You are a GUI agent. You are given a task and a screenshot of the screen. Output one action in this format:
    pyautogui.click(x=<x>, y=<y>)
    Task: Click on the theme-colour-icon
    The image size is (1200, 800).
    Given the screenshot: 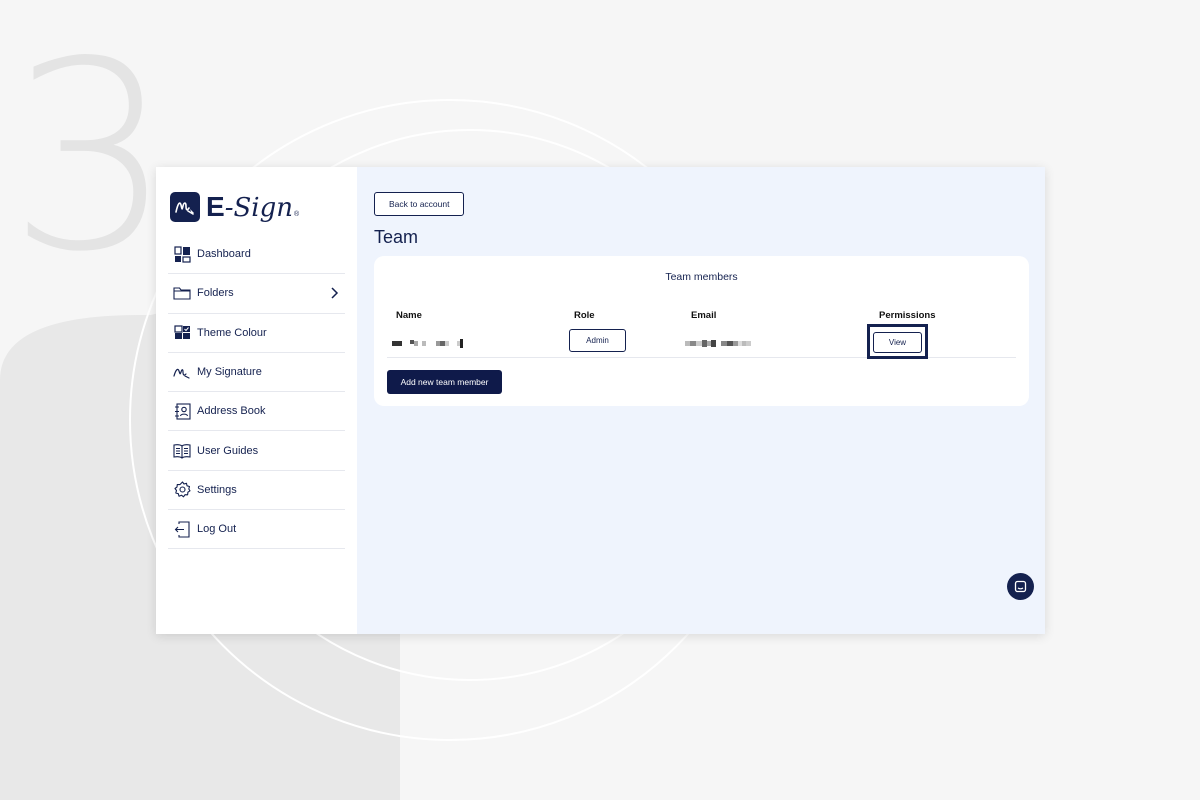 What is the action you would take?
    pyautogui.click(x=182, y=333)
    